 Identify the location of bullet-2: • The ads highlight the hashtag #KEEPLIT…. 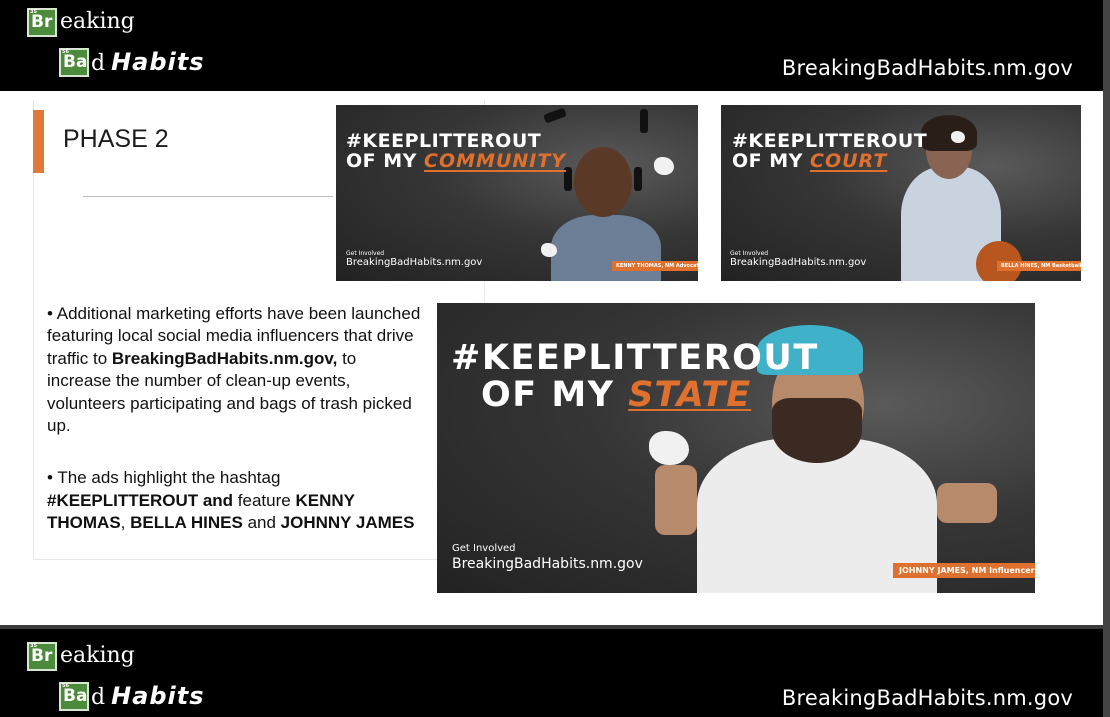
(231, 500).